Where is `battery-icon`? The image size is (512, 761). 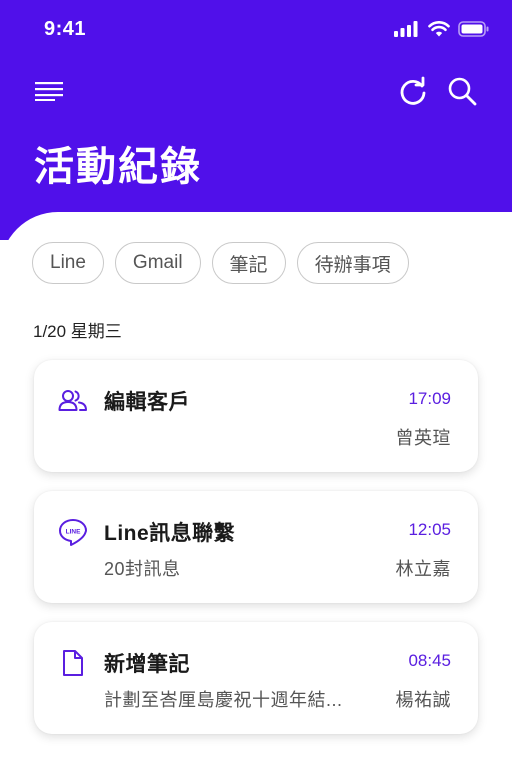 battery-icon is located at coordinates (473, 29).